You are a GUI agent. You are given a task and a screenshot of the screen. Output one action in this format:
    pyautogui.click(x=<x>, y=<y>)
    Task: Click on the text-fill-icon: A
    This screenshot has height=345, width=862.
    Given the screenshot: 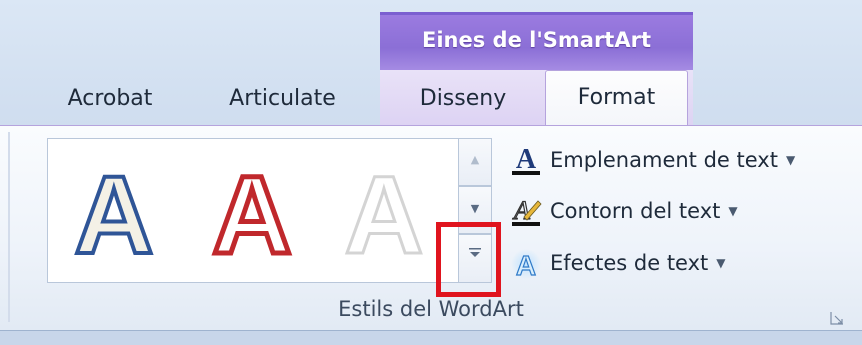 What is the action you would take?
    pyautogui.click(x=526, y=160)
    